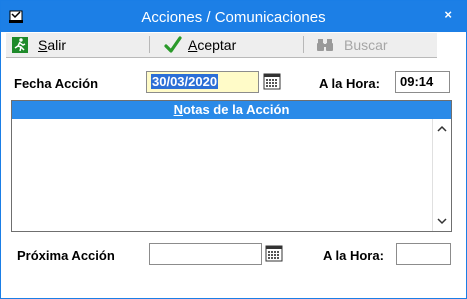  What do you see at coordinates (423, 254) in the screenshot?
I see `hora2-field` at bounding box center [423, 254].